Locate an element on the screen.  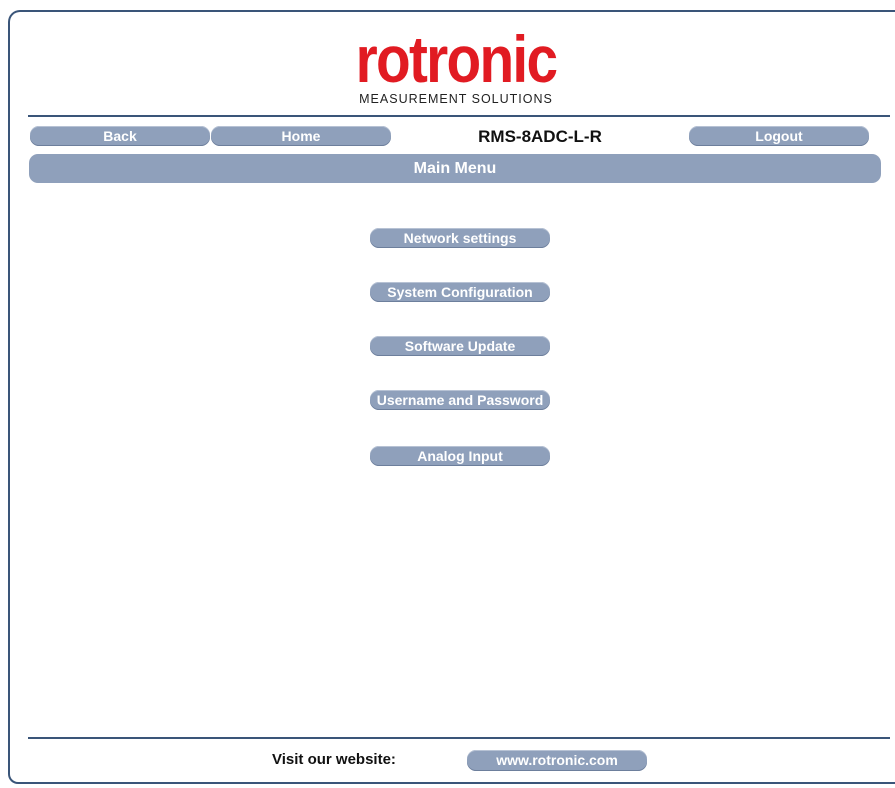
rotronic-logo: rotronic MEASUREMENT SOLUTIONS is located at coordinates (447, 64).